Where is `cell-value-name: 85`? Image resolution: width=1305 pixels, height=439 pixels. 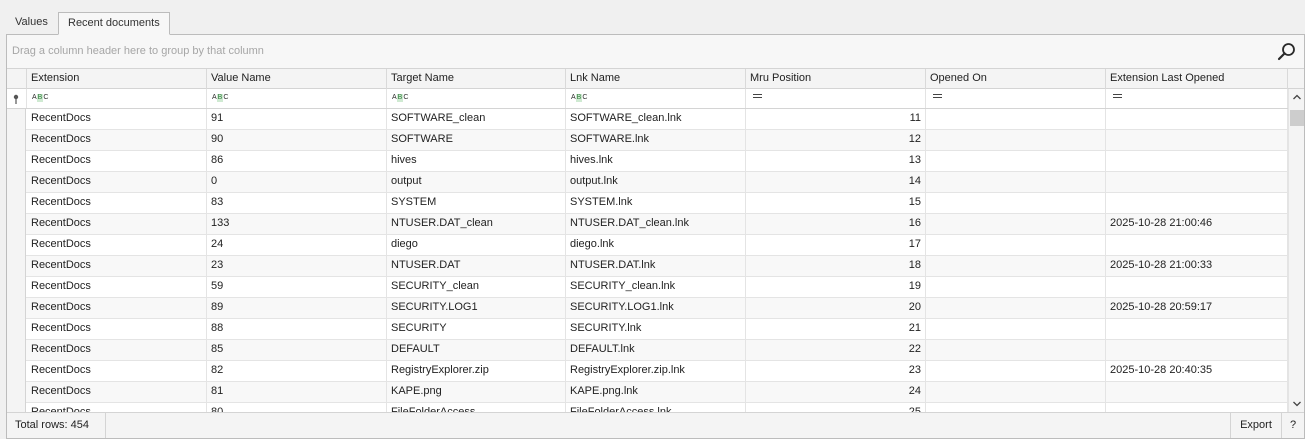 cell-value-name: 85 is located at coordinates (297, 350).